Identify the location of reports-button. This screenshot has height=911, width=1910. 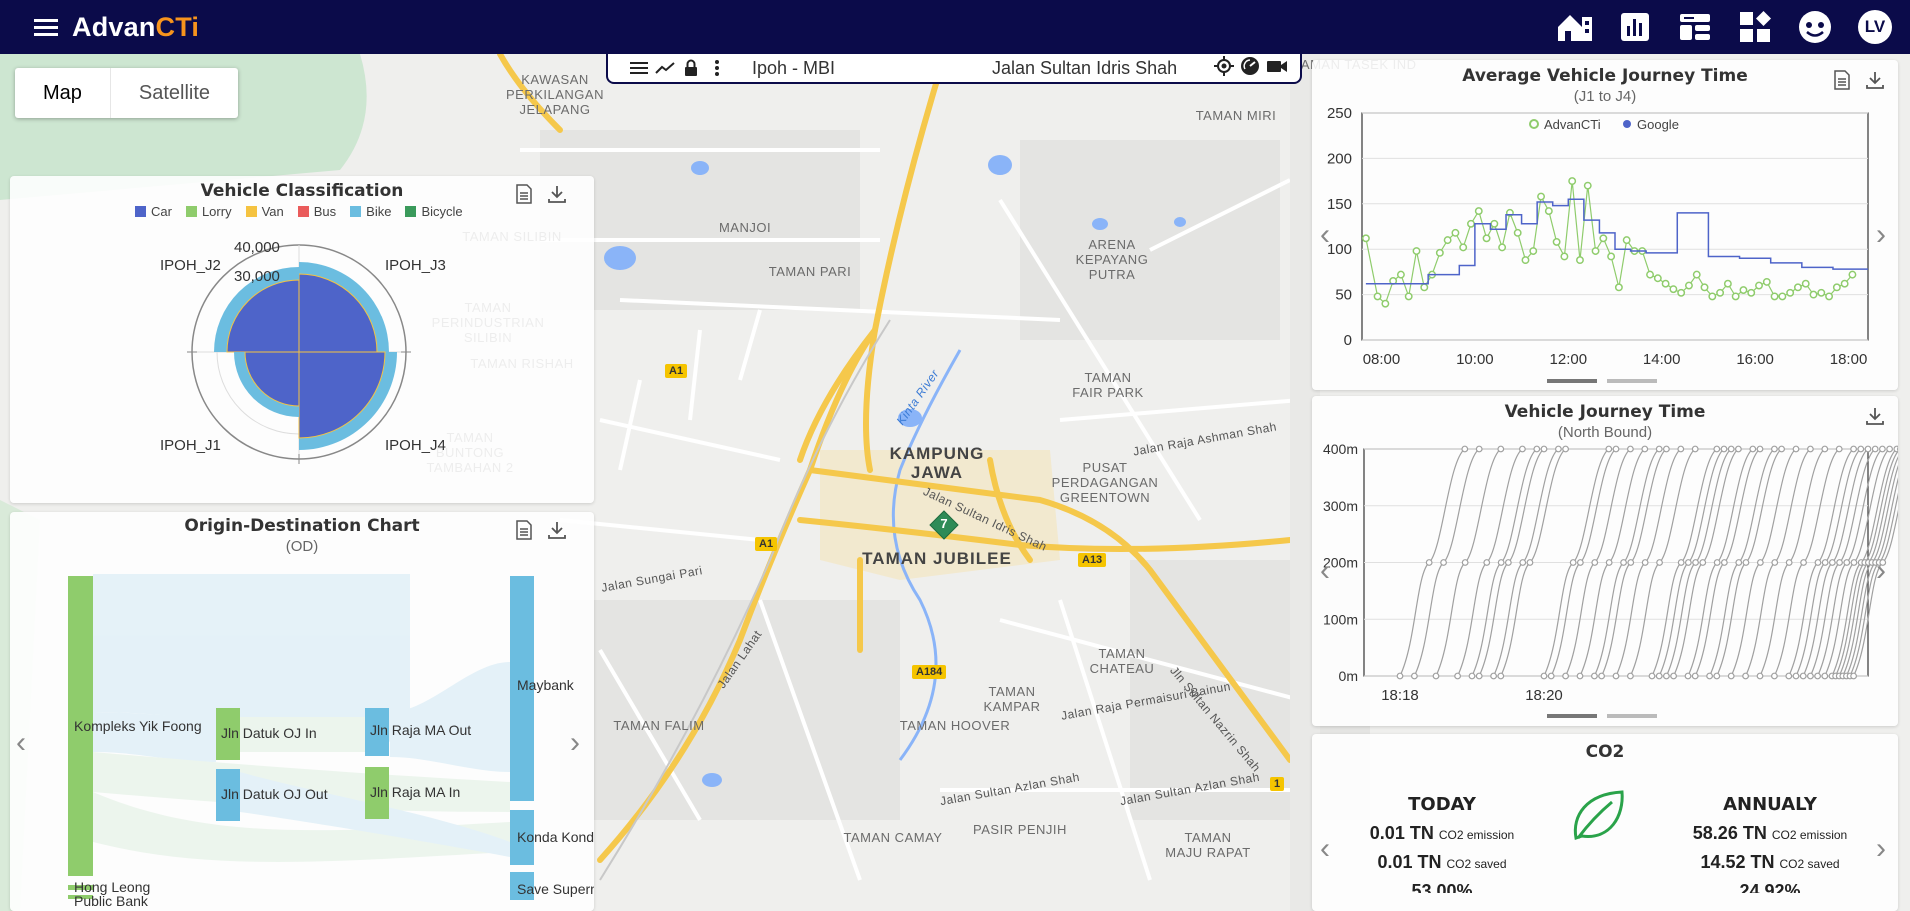
(1635, 27).